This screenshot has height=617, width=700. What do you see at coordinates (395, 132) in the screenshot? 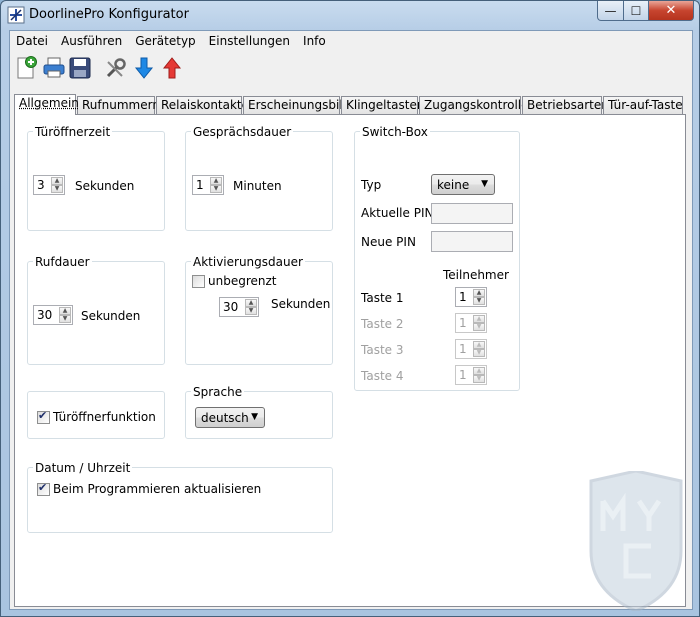
I see `group-label-switchbox: Switch-Box` at bounding box center [395, 132].